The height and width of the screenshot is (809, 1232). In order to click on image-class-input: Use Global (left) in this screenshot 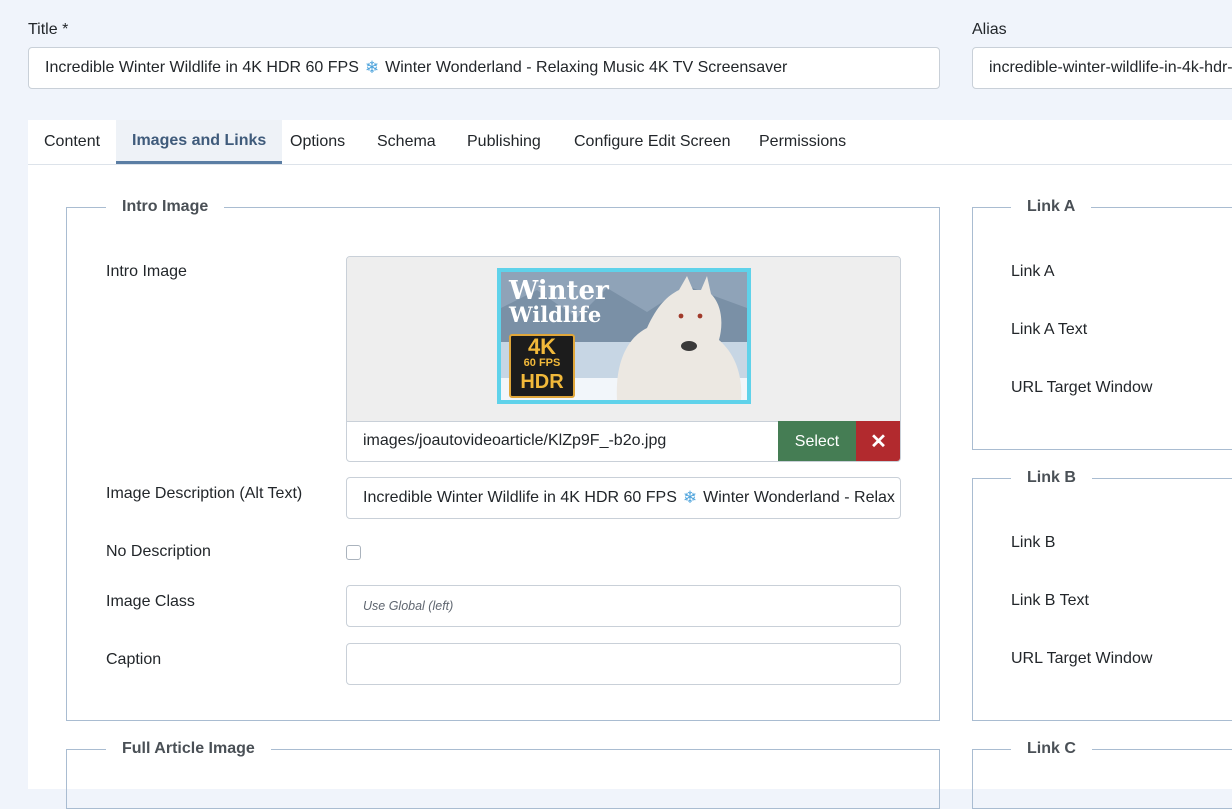, I will do `click(623, 606)`.